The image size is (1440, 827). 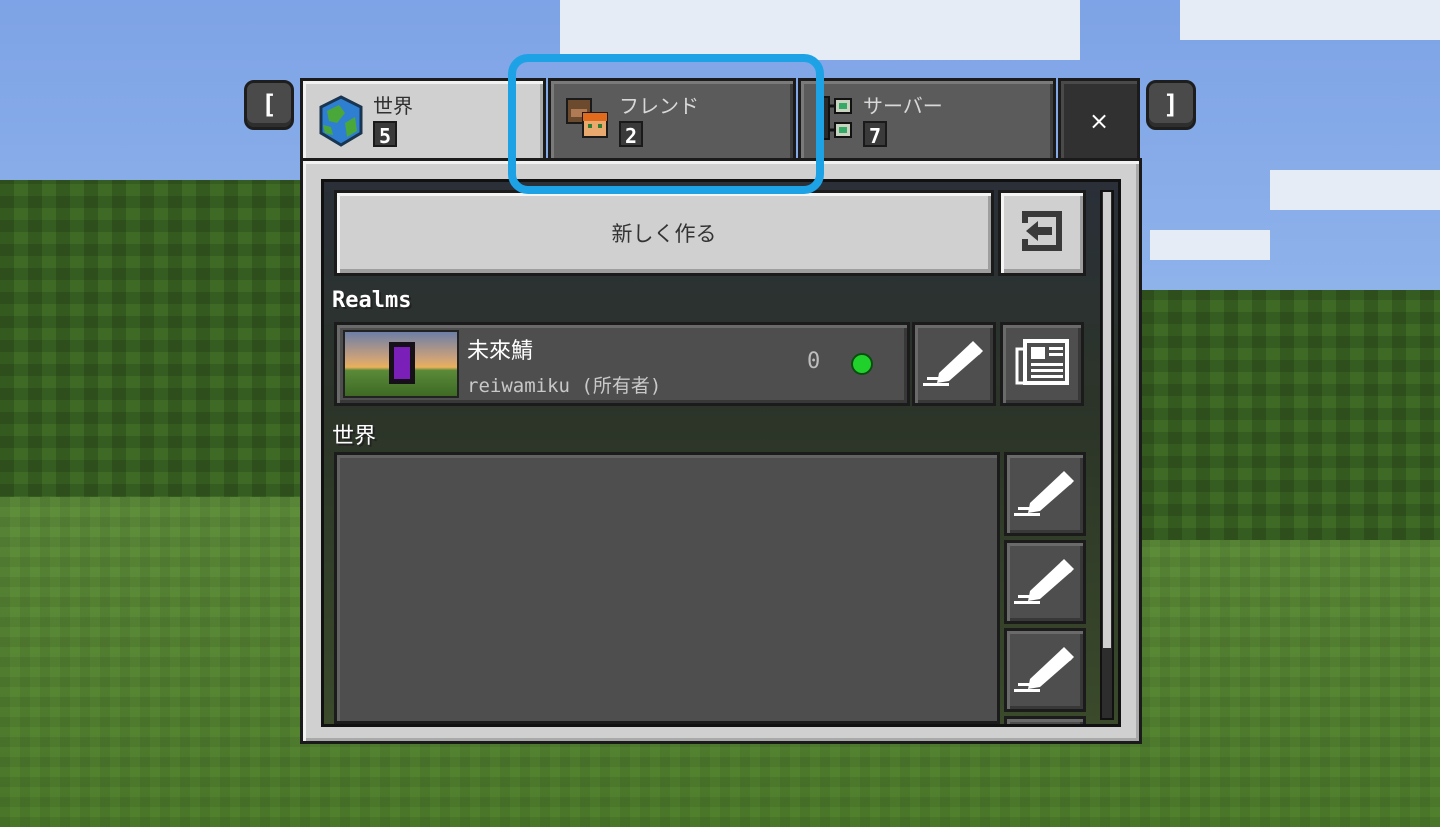 What do you see at coordinates (393, 106) in the screenshot?
I see `tab-worlds-label: 世界` at bounding box center [393, 106].